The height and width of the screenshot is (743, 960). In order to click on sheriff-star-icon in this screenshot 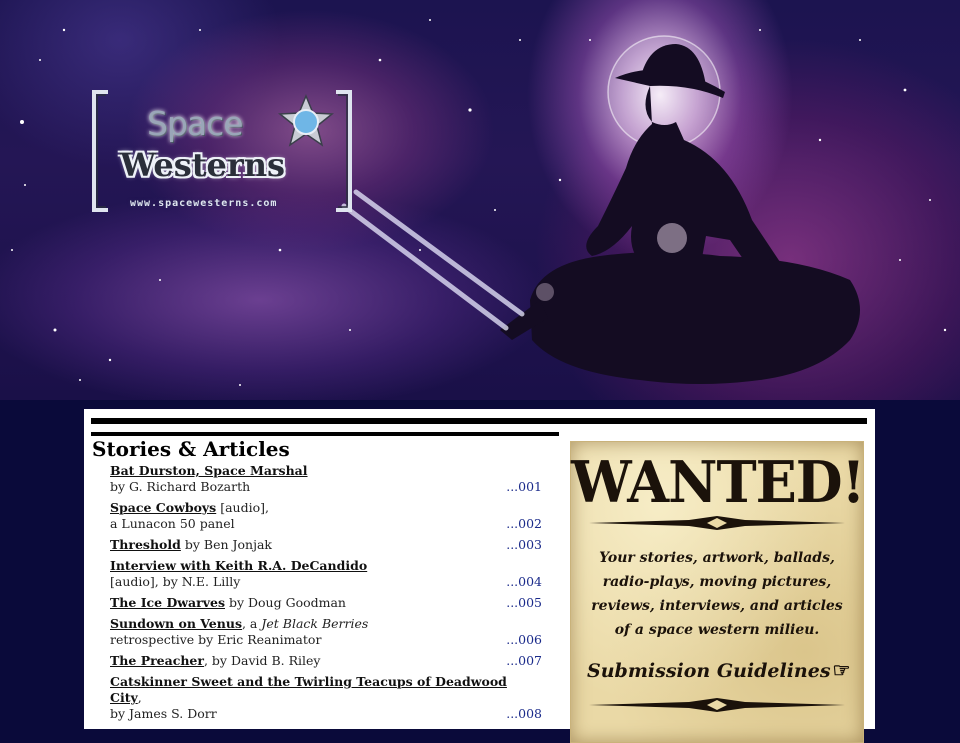, I will do `click(306, 120)`.